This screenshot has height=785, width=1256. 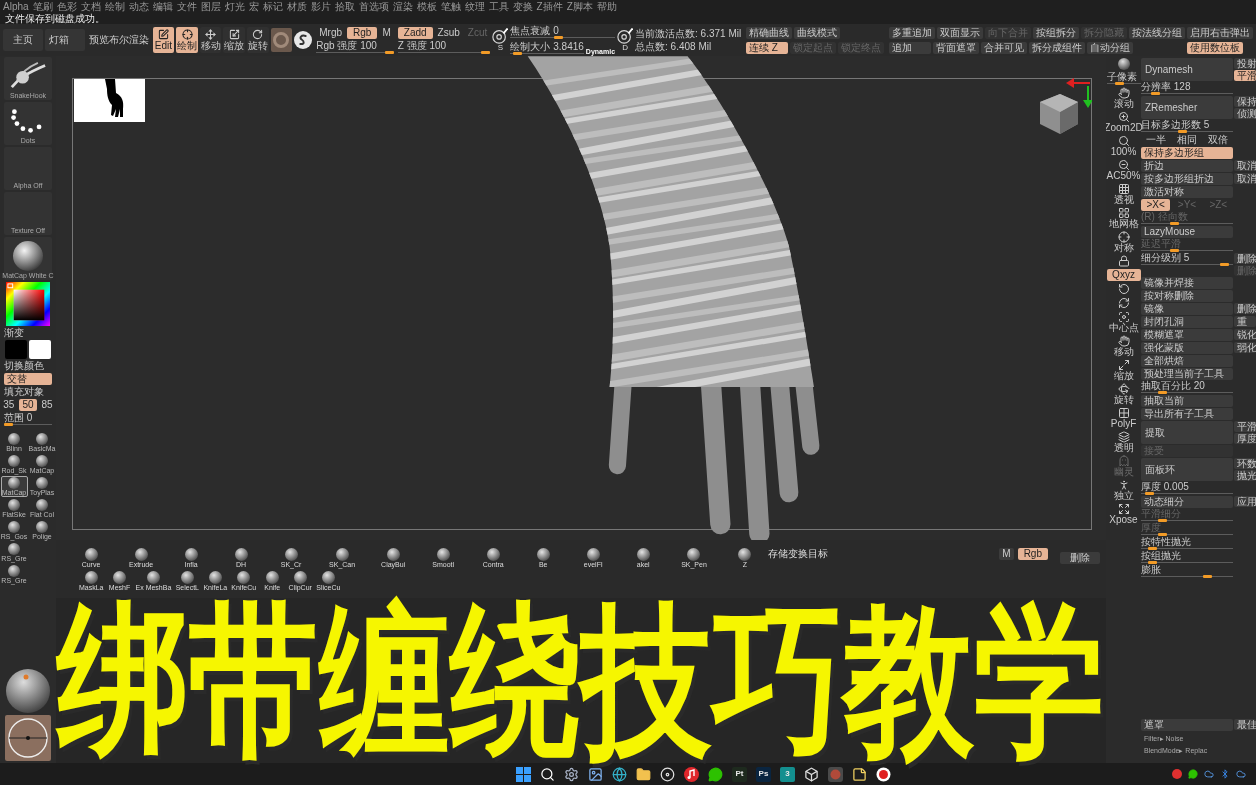 What do you see at coordinates (1123, 194) in the screenshot?
I see `shelf-button: 透视` at bounding box center [1123, 194].